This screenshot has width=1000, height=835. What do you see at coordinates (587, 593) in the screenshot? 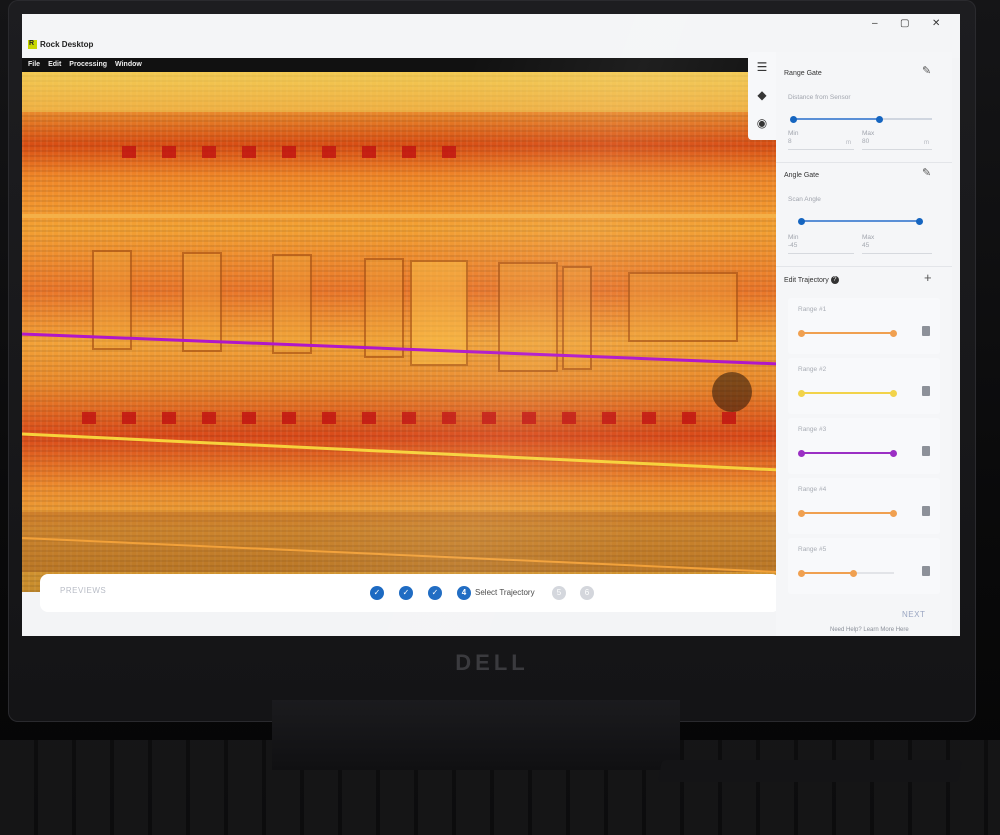
I see `step-6: 6` at bounding box center [587, 593].